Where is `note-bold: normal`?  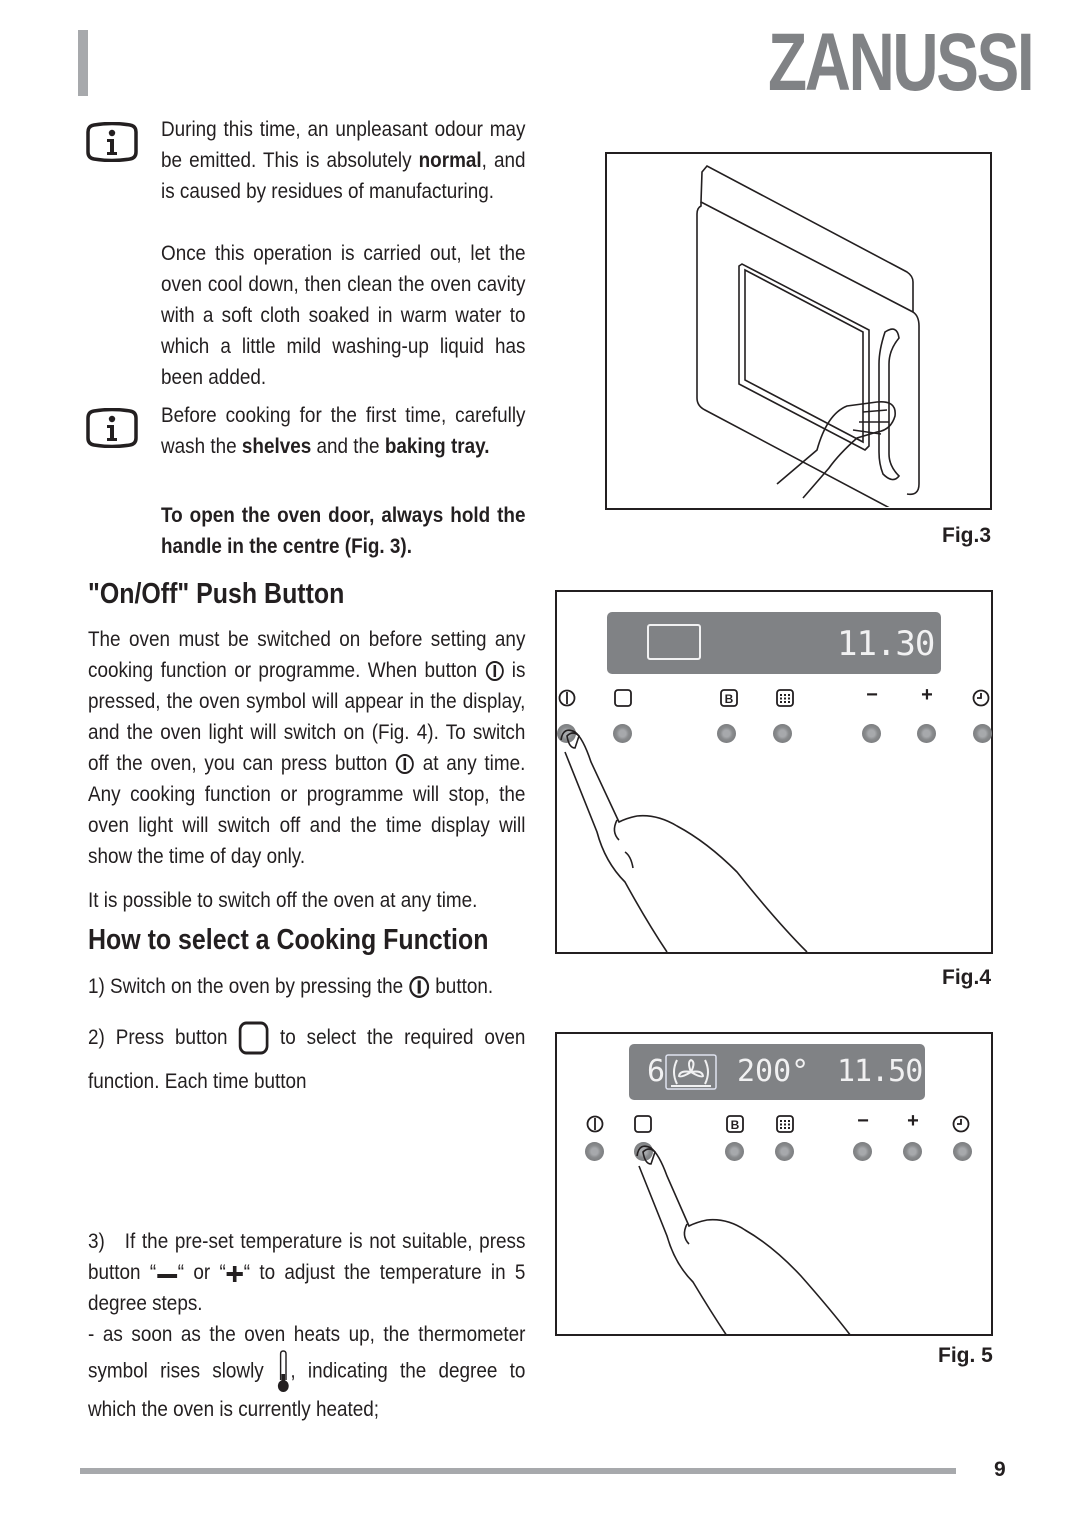
note-bold: normal is located at coordinates (450, 160).